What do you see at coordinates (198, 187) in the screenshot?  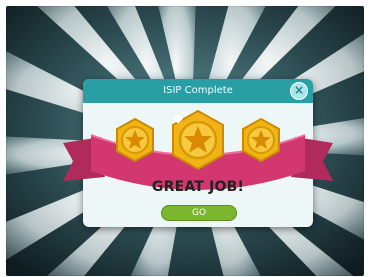 I see `great-job-message: GREAT JOB!` at bounding box center [198, 187].